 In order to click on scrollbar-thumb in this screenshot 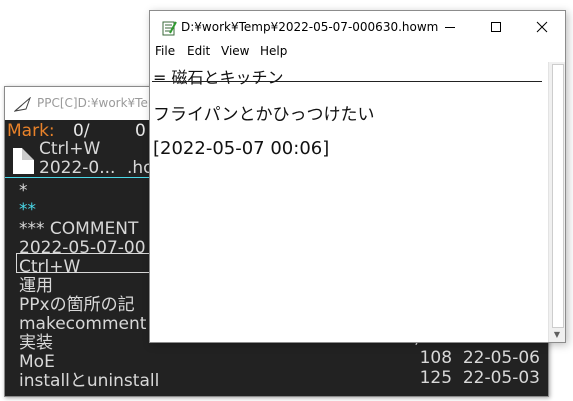, I will do `click(558, 196)`.